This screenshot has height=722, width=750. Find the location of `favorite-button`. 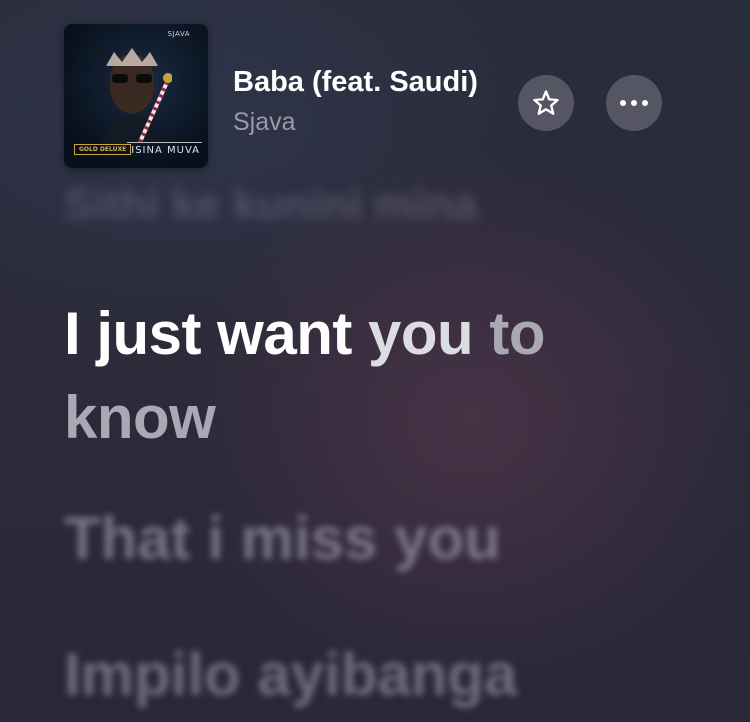

favorite-button is located at coordinates (546, 103).